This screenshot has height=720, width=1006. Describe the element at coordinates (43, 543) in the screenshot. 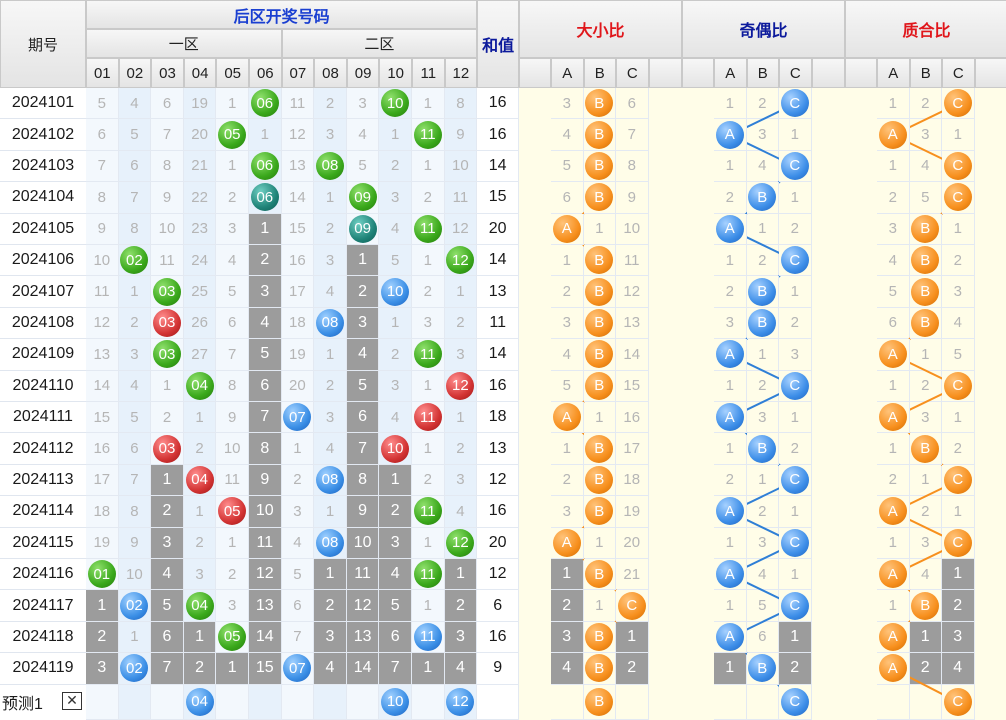

I see `period-cell: 2024115` at that location.